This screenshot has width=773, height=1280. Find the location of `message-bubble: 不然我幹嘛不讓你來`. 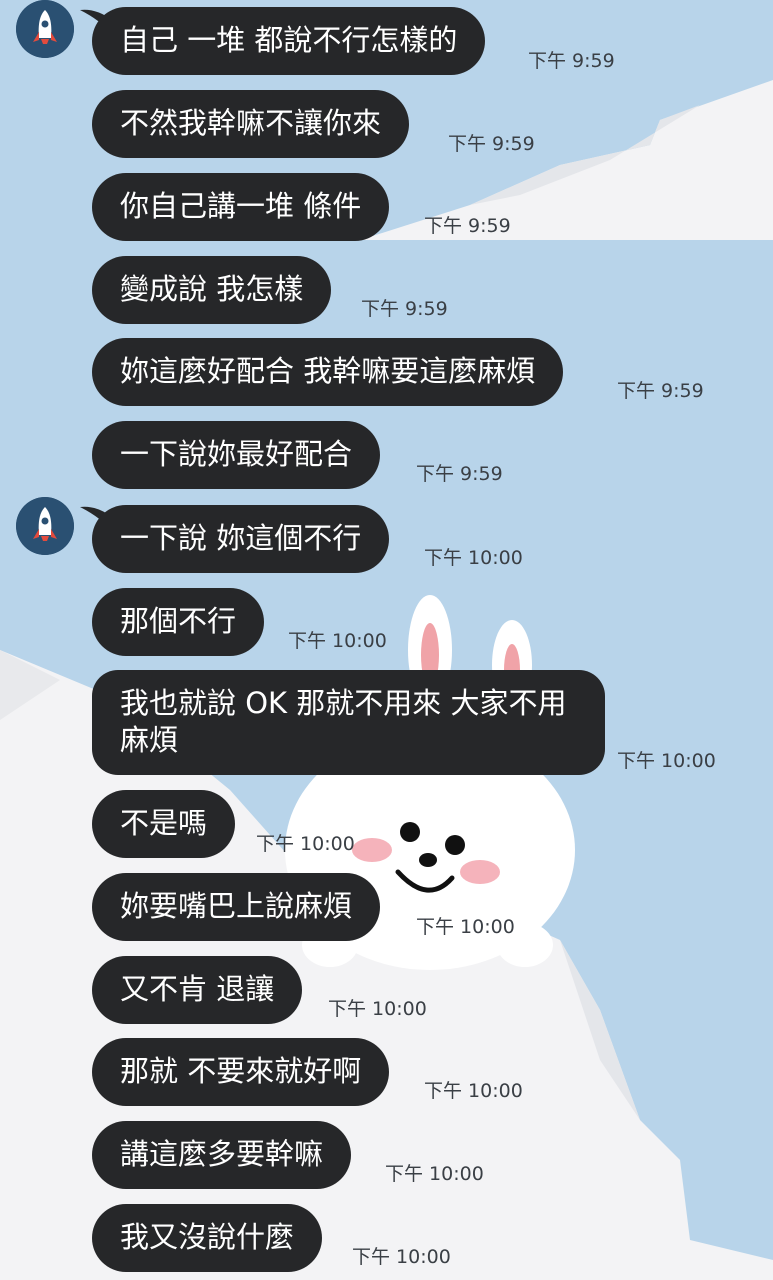

message-bubble: 不然我幹嘛不讓你來 is located at coordinates (251, 124).